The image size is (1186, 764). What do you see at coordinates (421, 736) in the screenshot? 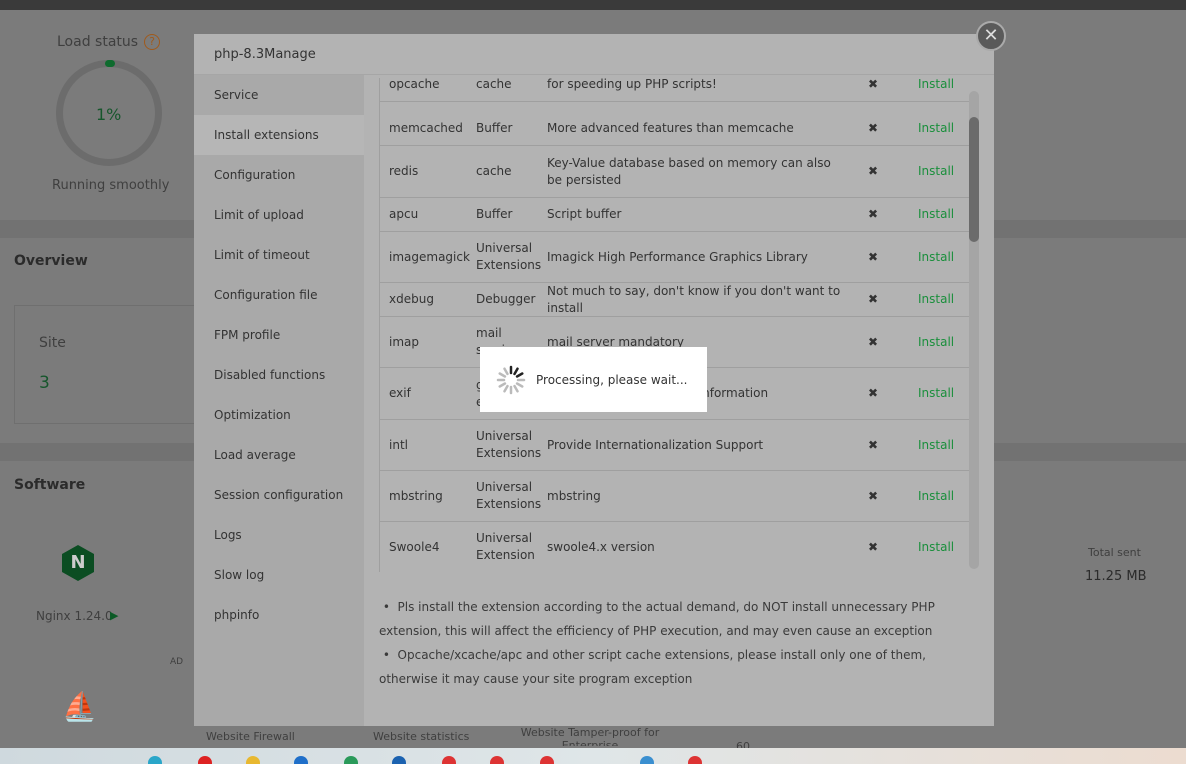
I see `statistics-label: Website statistics` at bounding box center [421, 736].